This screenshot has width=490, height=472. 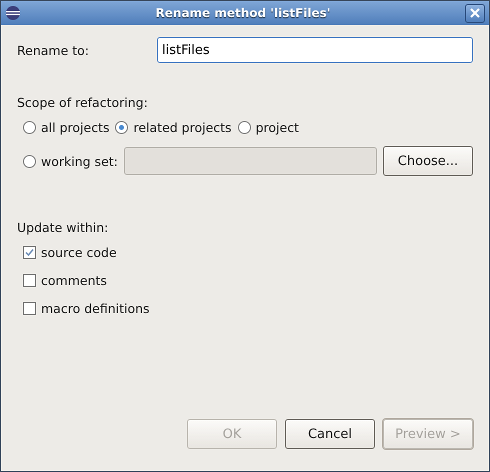 I want to click on scope-radio-option: project, so click(x=268, y=127).